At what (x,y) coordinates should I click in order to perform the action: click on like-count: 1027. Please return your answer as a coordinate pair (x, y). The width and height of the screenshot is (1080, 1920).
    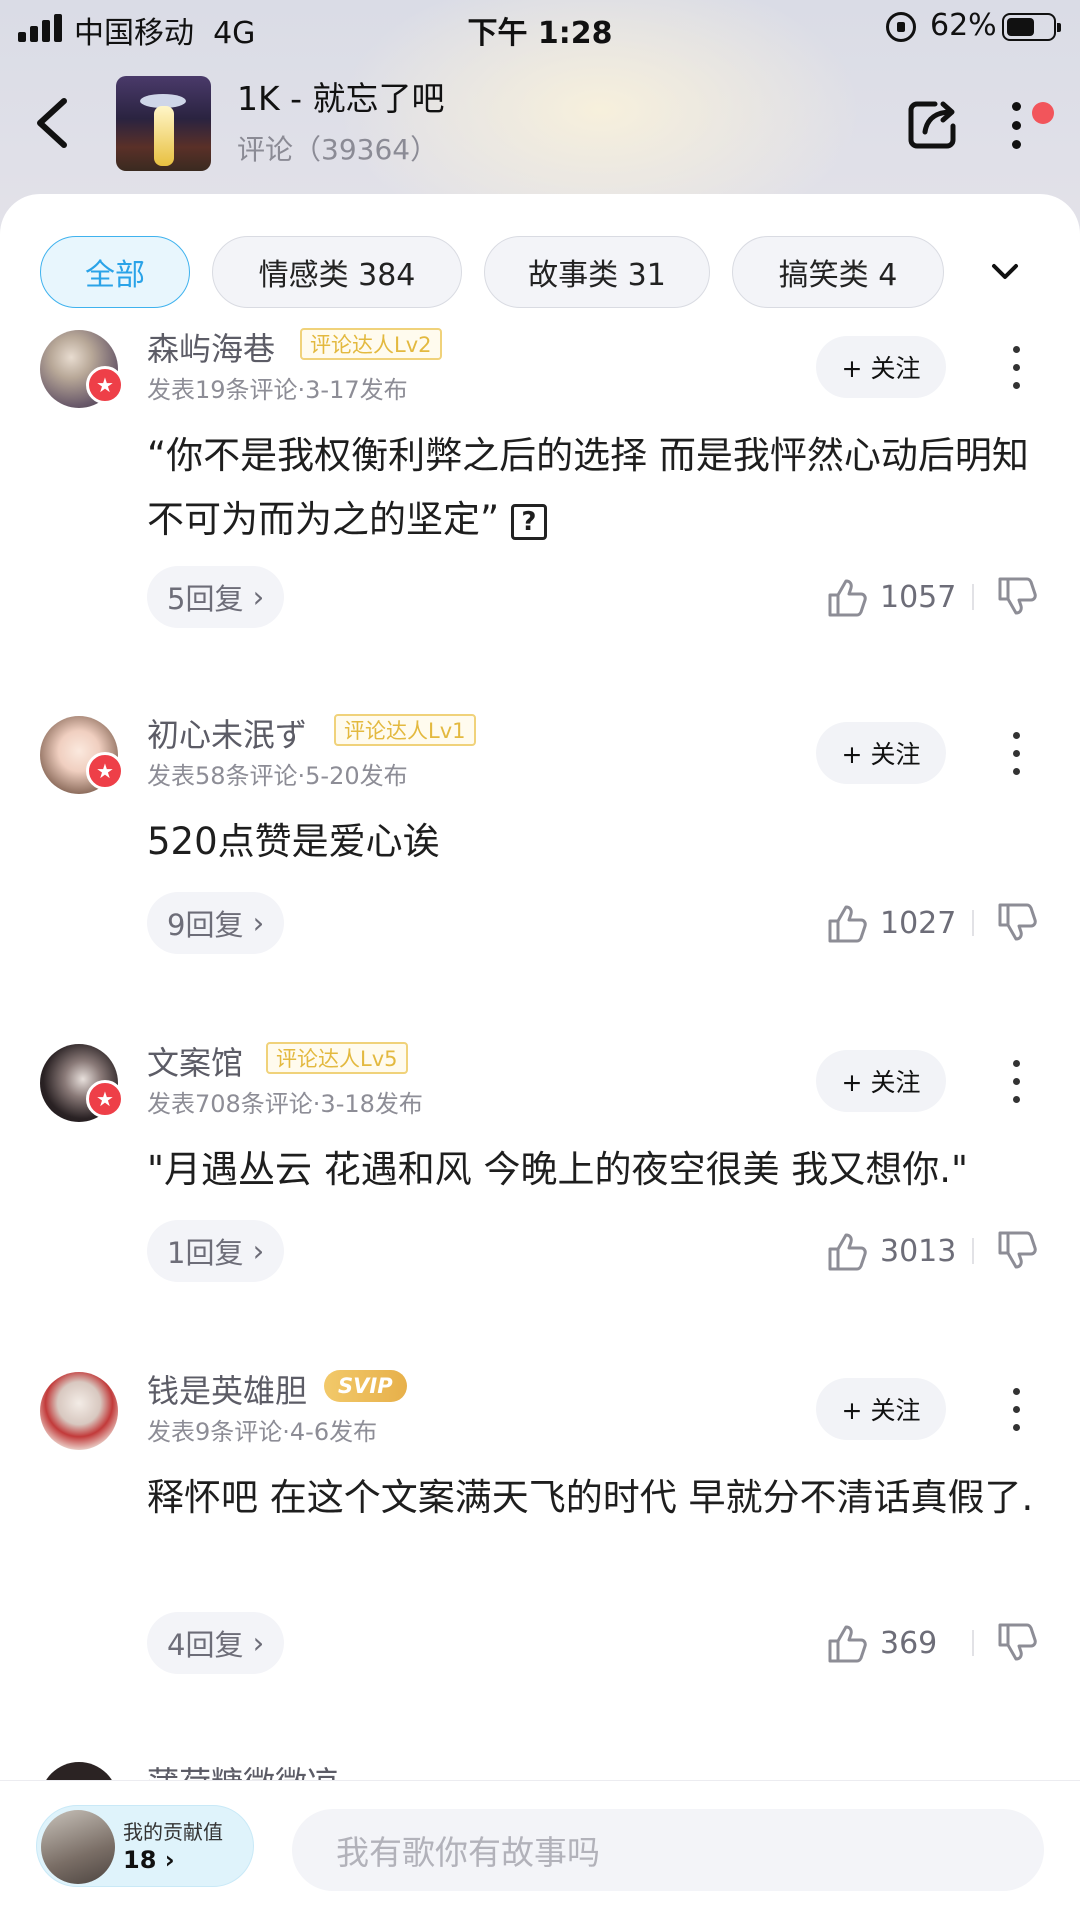
    Looking at the image, I should click on (918, 923).